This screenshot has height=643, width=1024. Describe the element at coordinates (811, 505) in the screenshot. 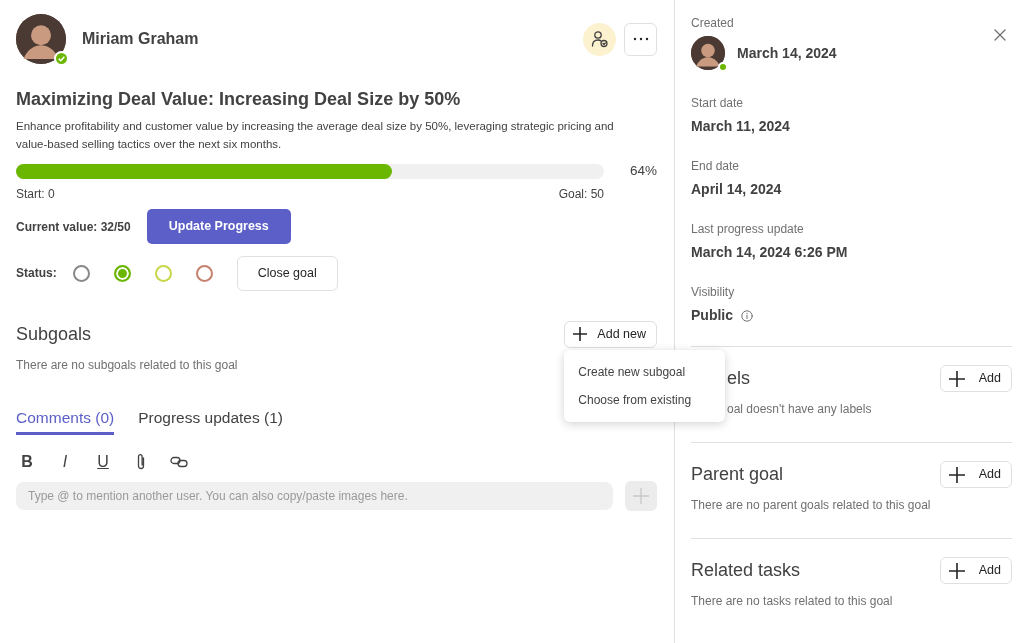

I see `empty-message: There are no parent goals related to this goal` at that location.